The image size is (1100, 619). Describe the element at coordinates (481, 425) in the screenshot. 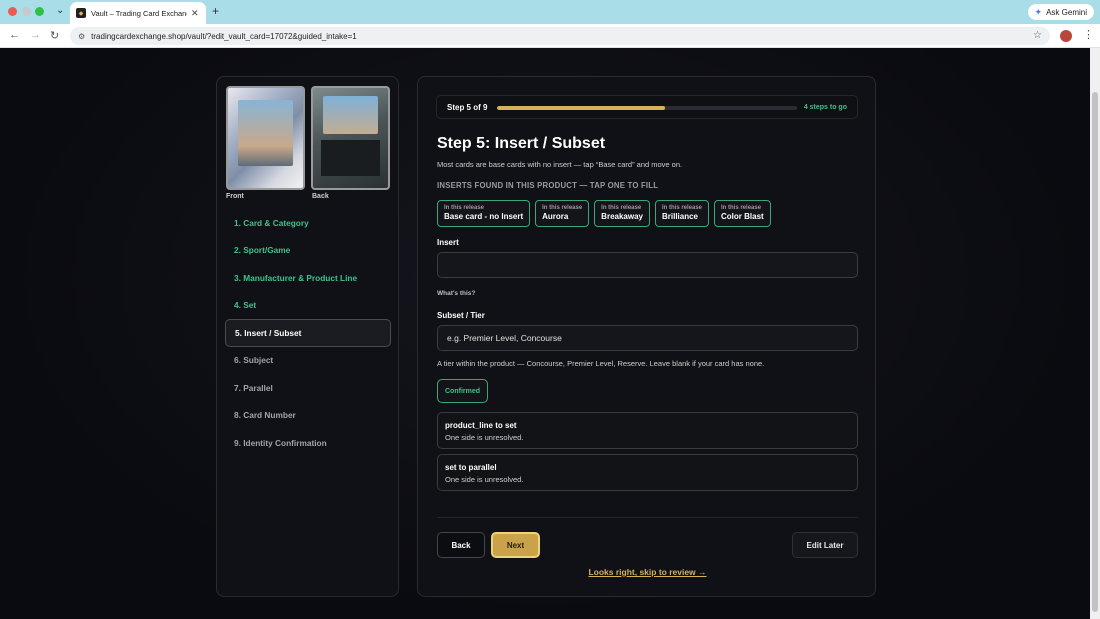

I see `issue-title: product_line to set` at that location.